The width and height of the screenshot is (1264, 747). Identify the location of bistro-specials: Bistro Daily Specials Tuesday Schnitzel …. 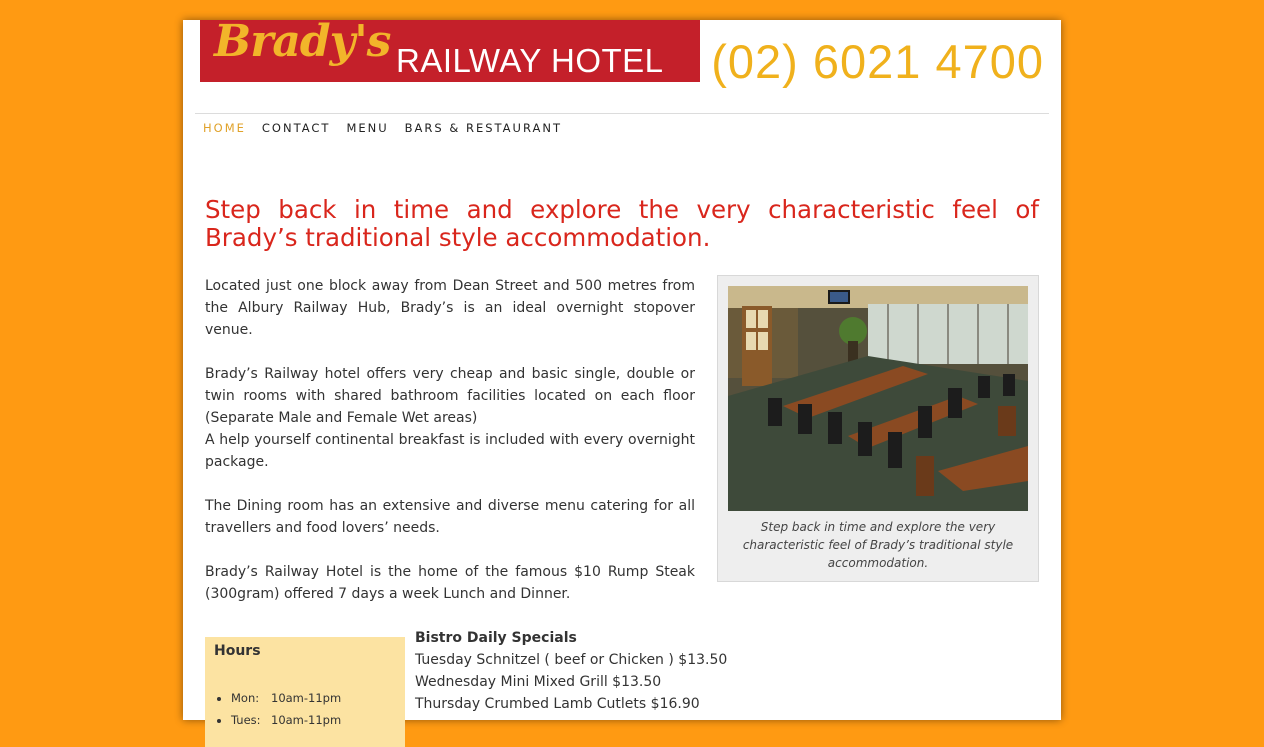
(615, 671).